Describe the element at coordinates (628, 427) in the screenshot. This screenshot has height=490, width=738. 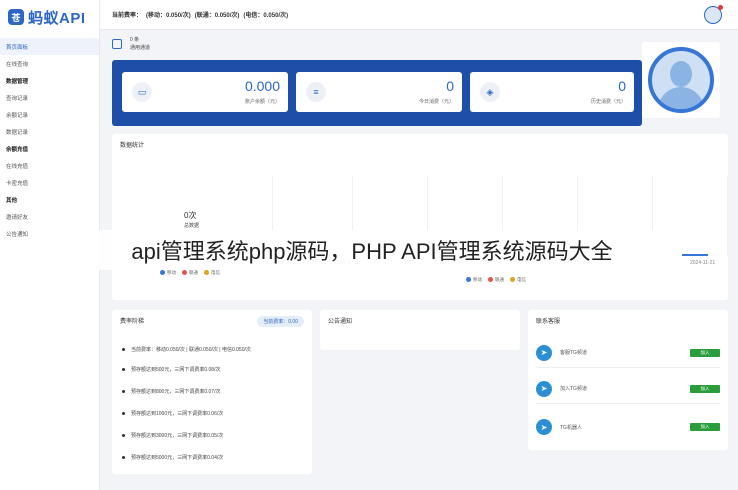
I see `contact-item: ➤ TG机器人 加入` at that location.